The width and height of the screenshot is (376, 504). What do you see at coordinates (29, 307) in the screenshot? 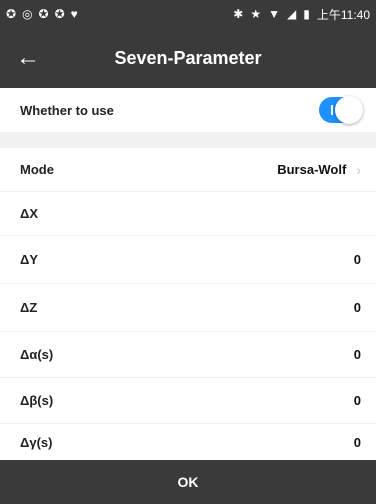
I see `param-label: ΔZ` at bounding box center [29, 307].